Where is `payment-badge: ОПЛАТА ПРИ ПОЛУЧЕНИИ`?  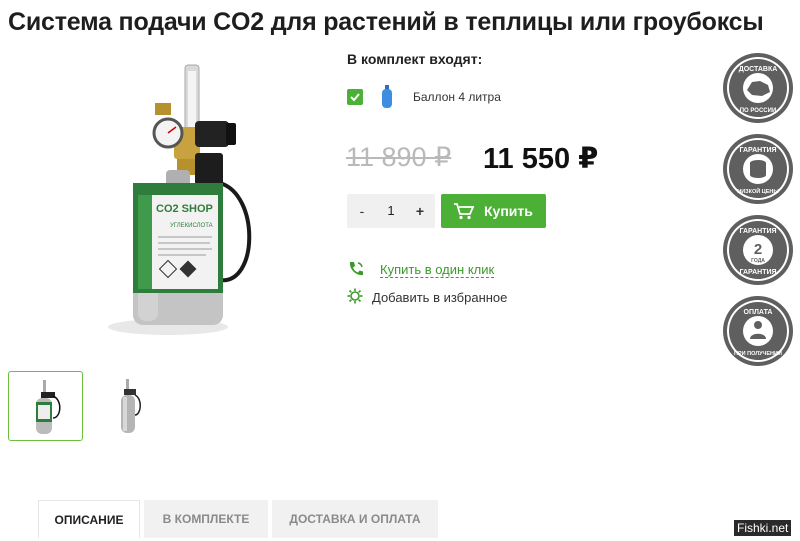 payment-badge: ОПЛАТА ПРИ ПОЛУЧЕНИИ is located at coordinates (758, 331).